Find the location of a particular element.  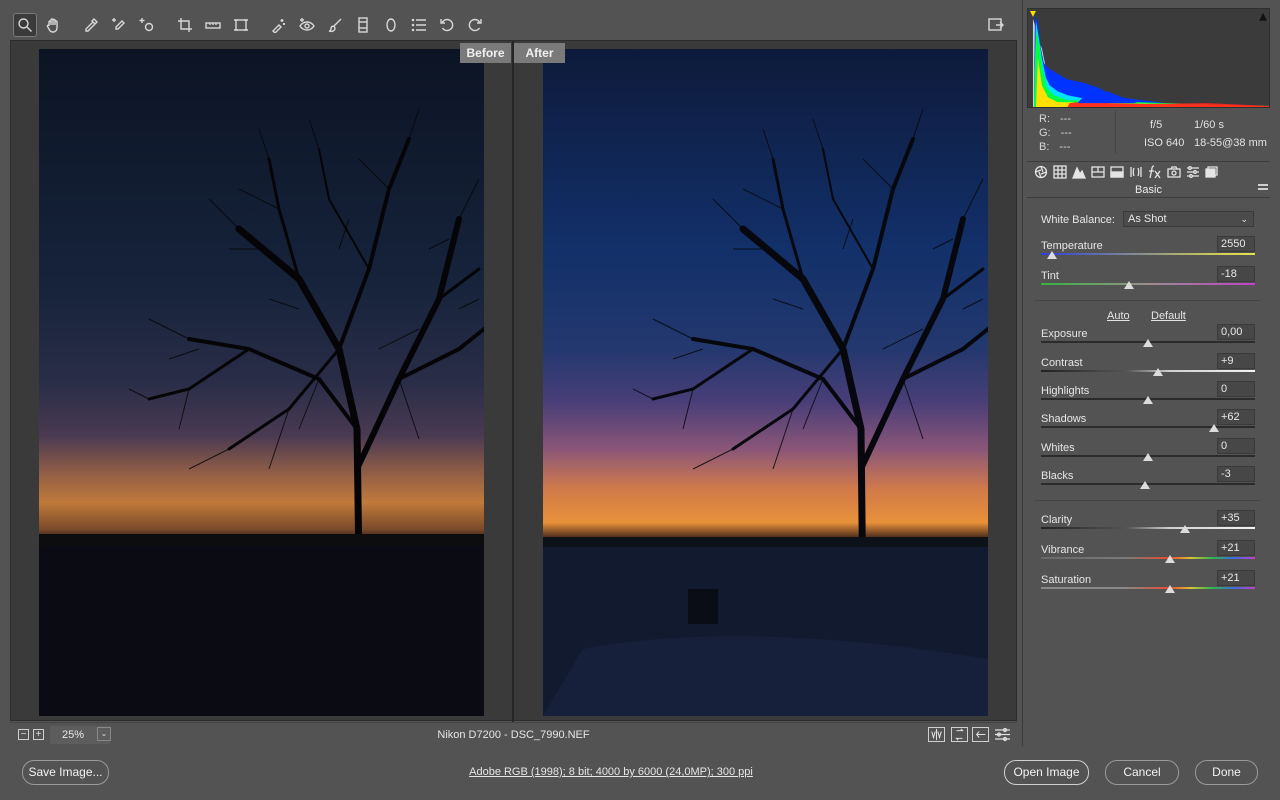

rotate-cw-button is located at coordinates (475, 25).